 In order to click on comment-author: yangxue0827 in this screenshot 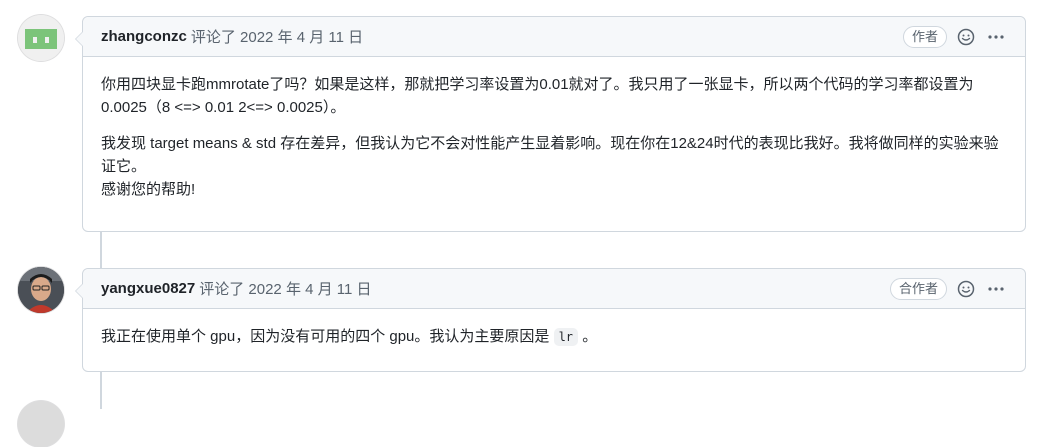, I will do `click(148, 288)`.